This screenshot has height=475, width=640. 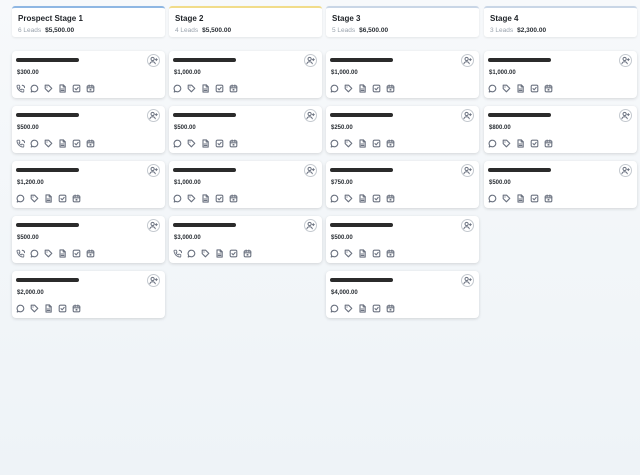 I want to click on lead-card: $250.00, so click(x=402, y=129).